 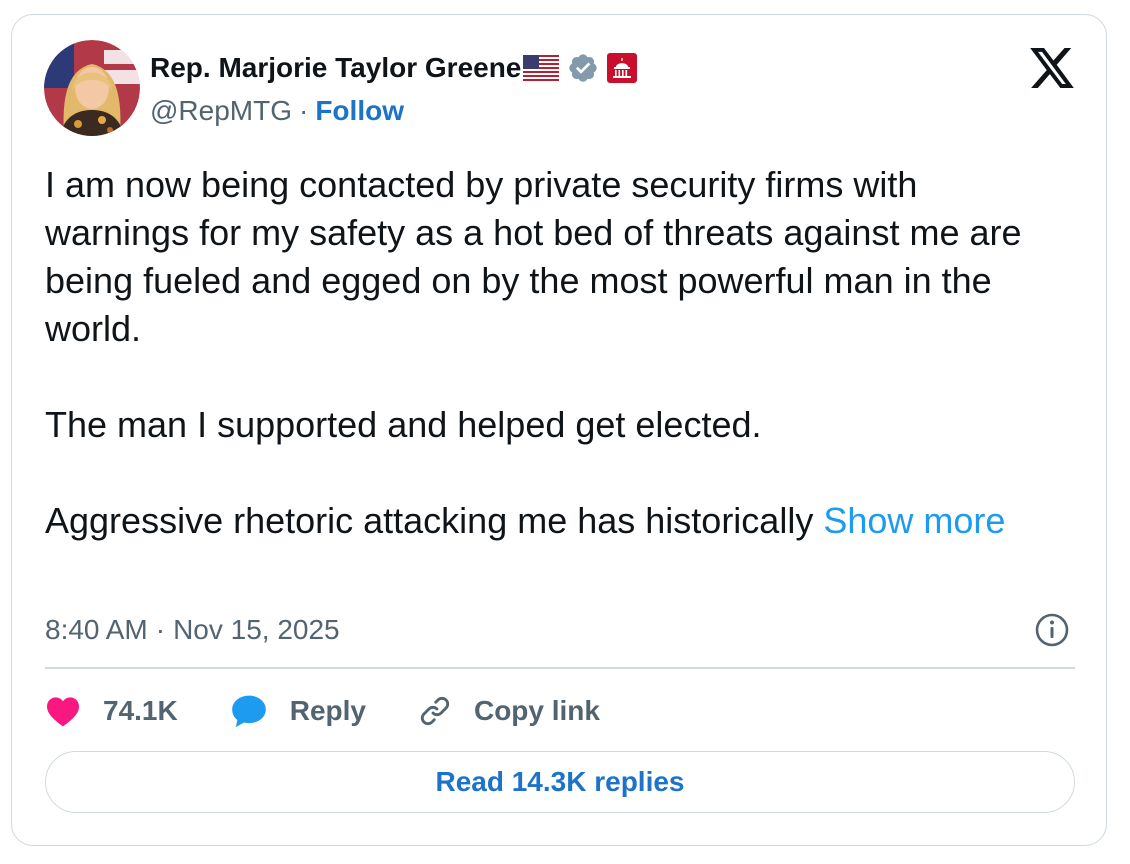 I want to click on copy-link-label: Copy link, so click(x=536, y=710).